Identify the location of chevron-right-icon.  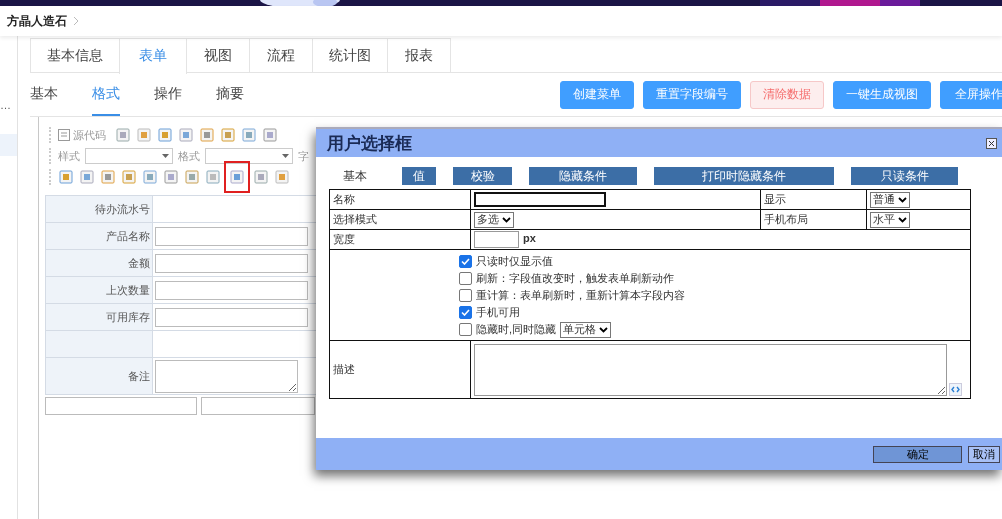
(76, 21).